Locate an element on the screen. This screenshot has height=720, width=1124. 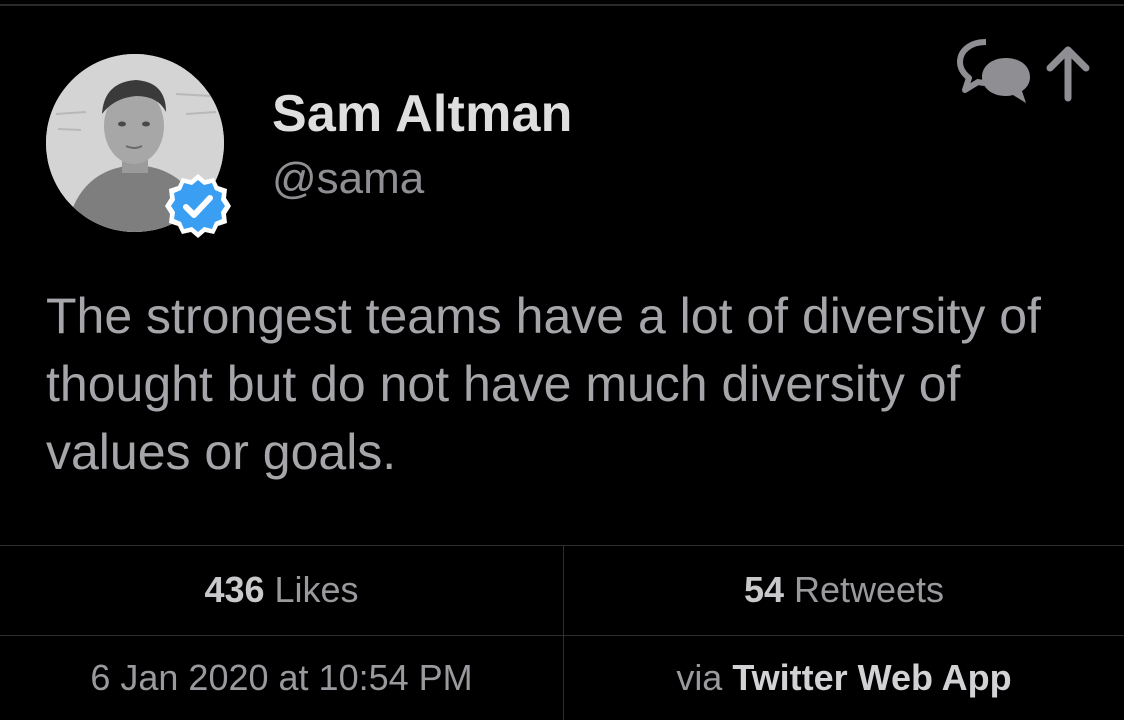
likes-stat: 436 Likes is located at coordinates (281, 590).